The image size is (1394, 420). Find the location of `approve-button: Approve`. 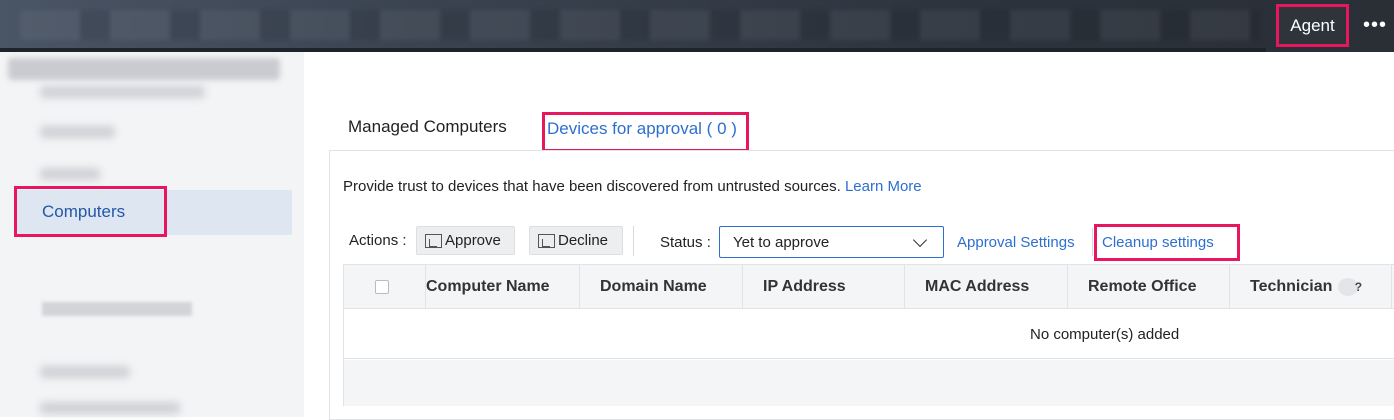

approve-button: Approve is located at coordinates (465, 240).